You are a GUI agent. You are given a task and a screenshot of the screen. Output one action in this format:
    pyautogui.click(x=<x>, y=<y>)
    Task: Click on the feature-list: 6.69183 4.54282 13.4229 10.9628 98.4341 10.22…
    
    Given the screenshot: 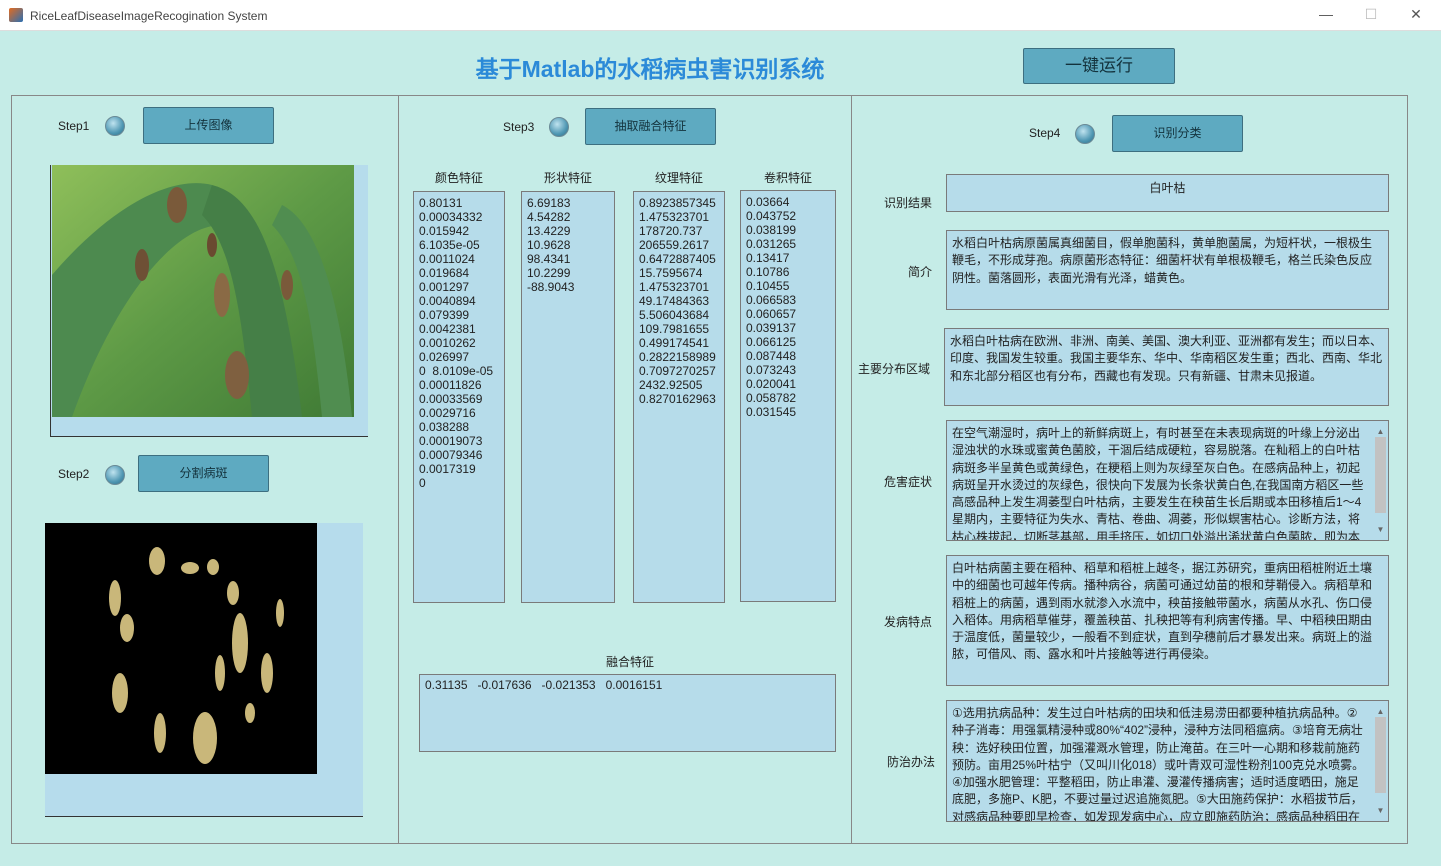 What is the action you would take?
    pyautogui.click(x=568, y=397)
    